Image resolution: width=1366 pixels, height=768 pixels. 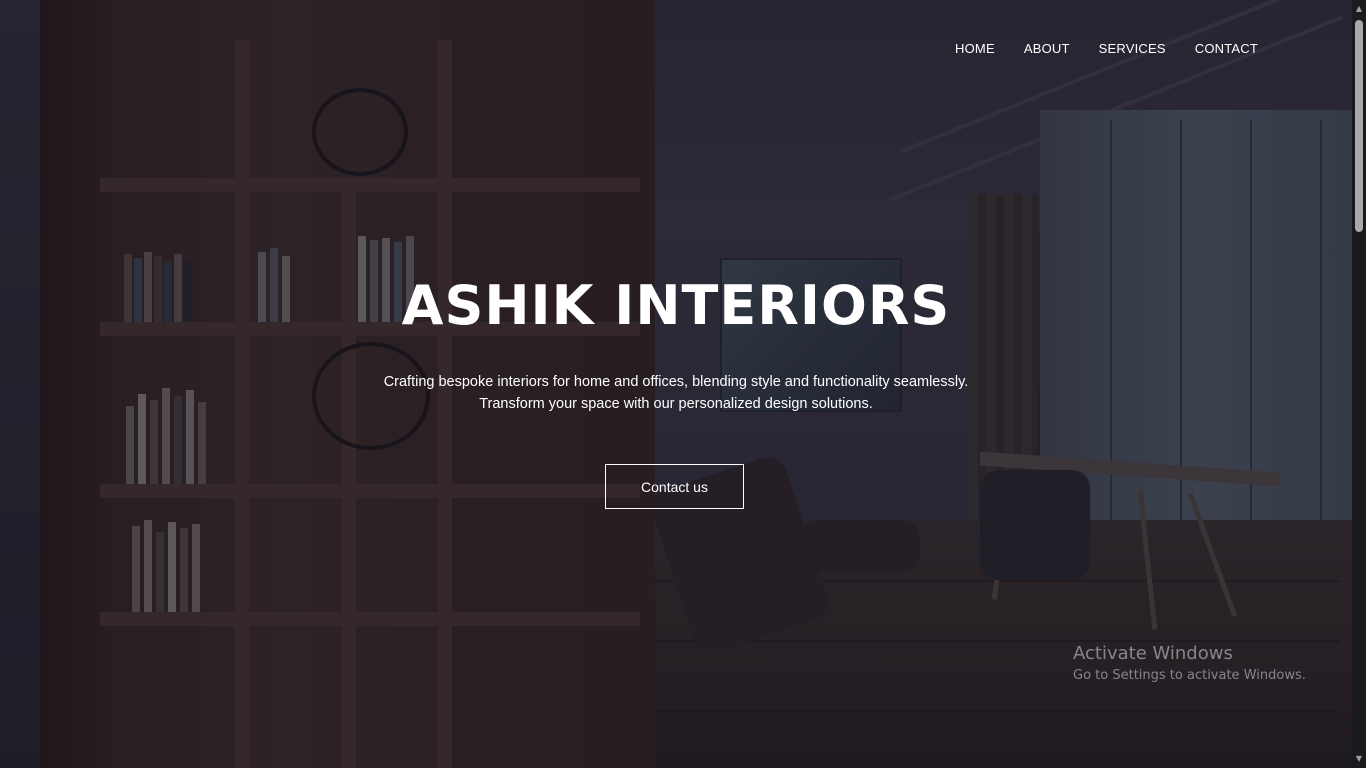 I want to click on watermark-subtitle: Go to Settings to activate Windows., so click(x=1189, y=675).